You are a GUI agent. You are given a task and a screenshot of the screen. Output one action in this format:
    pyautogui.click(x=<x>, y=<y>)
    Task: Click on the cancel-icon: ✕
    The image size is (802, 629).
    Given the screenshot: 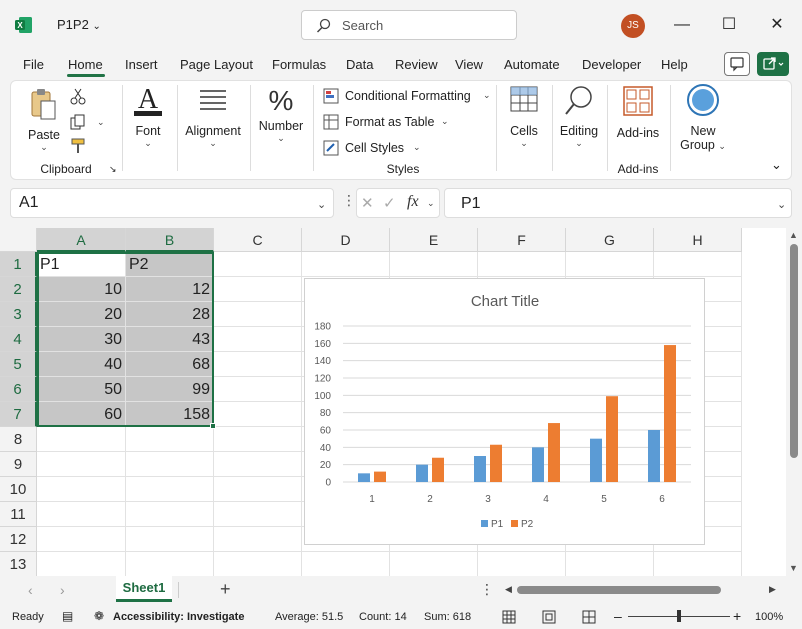 What is the action you would take?
    pyautogui.click(x=367, y=203)
    